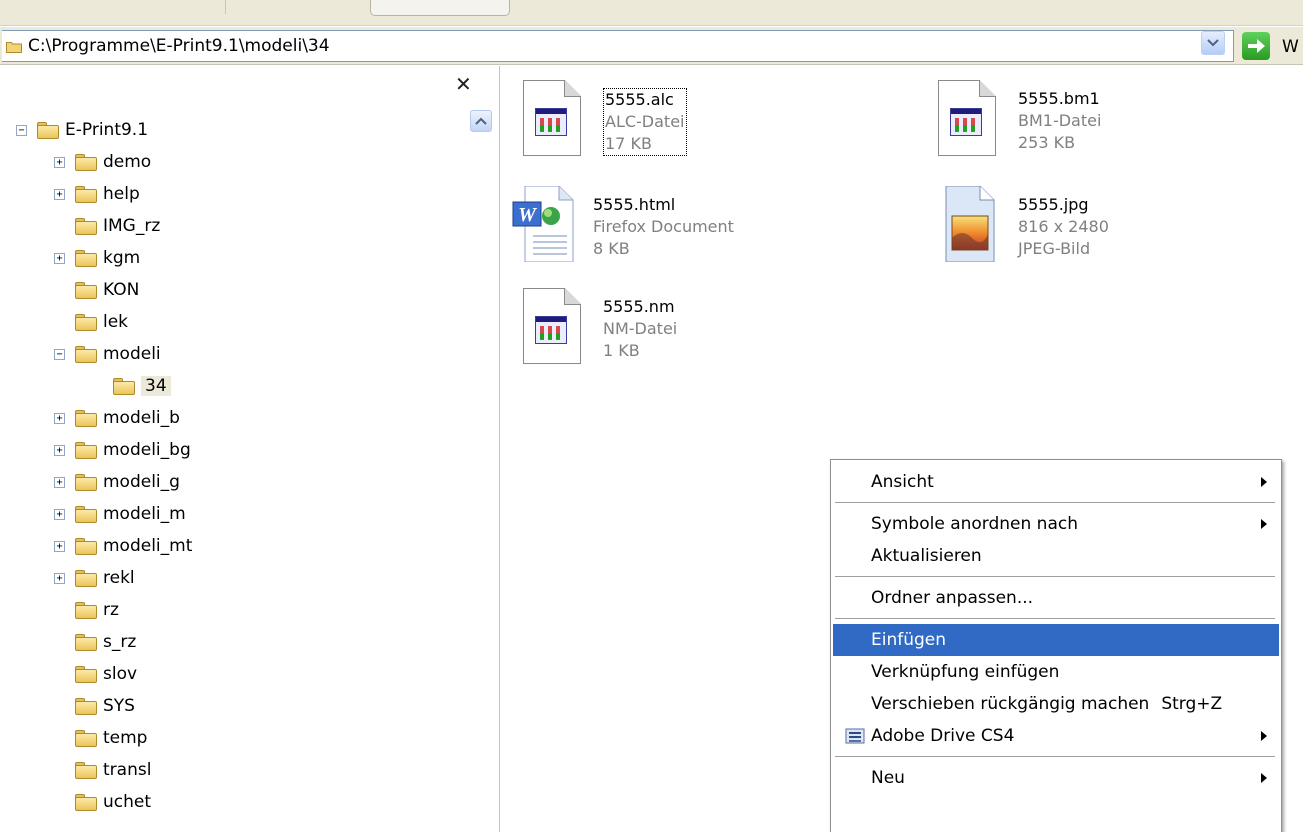  Describe the element at coordinates (97, 194) in the screenshot. I see `tree-item-help: + help` at that location.